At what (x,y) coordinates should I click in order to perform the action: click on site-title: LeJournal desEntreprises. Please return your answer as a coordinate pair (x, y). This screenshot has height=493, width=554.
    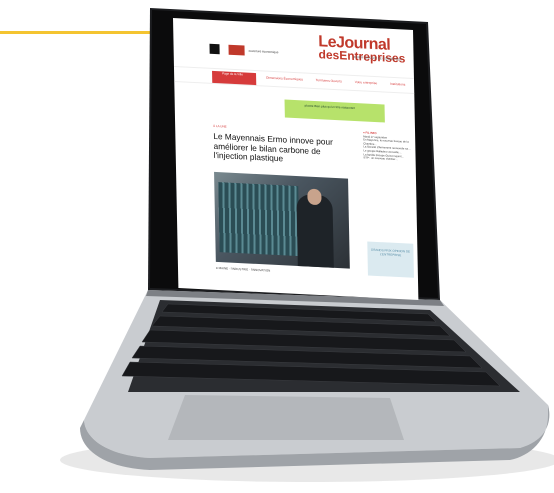
    Looking at the image, I should click on (368, 50).